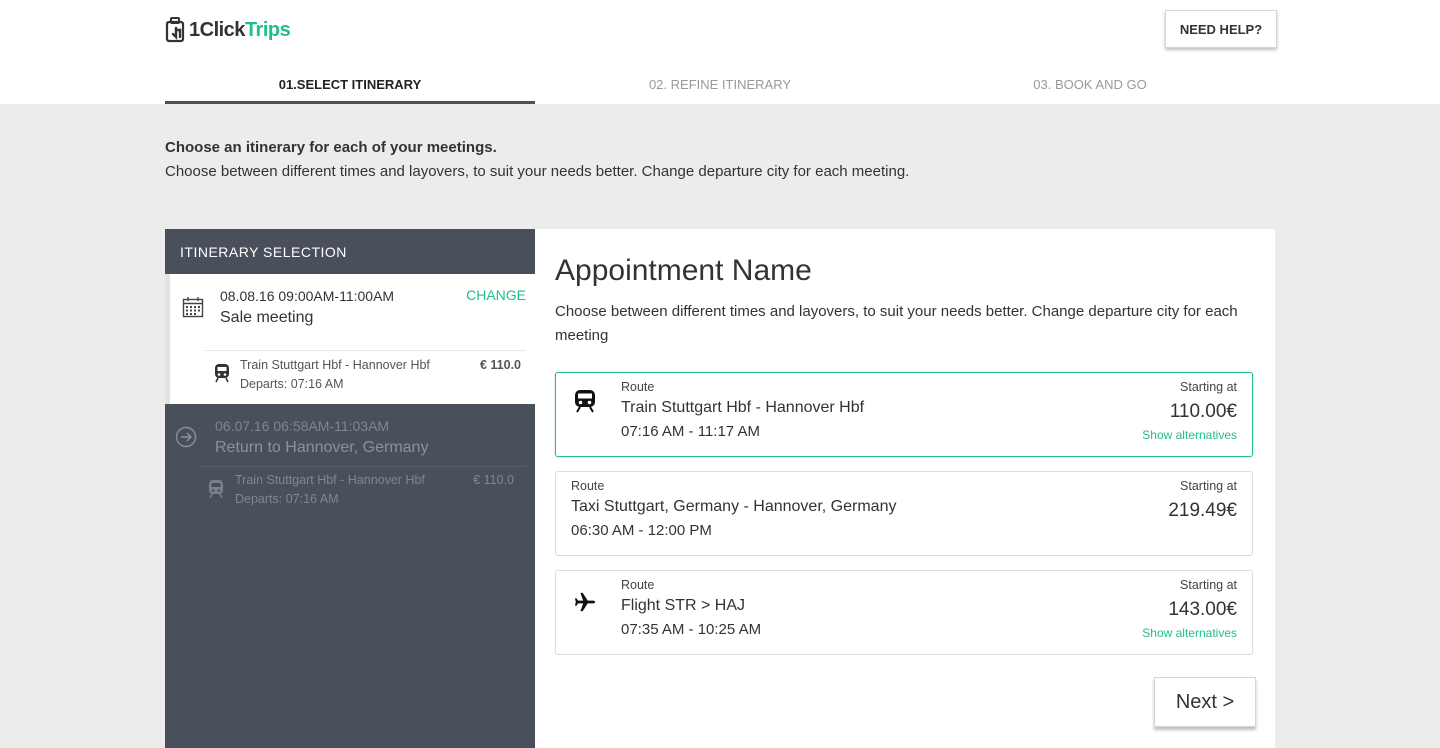 The height and width of the screenshot is (748, 1440). What do you see at coordinates (350, 85) in the screenshot?
I see `step-select-itinerary: 01.SELECT ITINERARY` at bounding box center [350, 85].